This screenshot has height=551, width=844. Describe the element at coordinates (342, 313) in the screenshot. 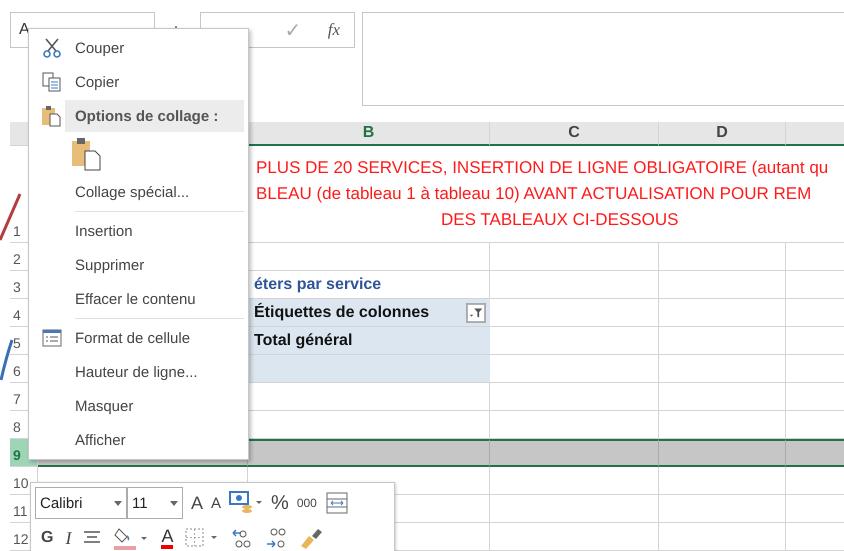

I see `cell-text: Étiquettes de colonnes` at that location.